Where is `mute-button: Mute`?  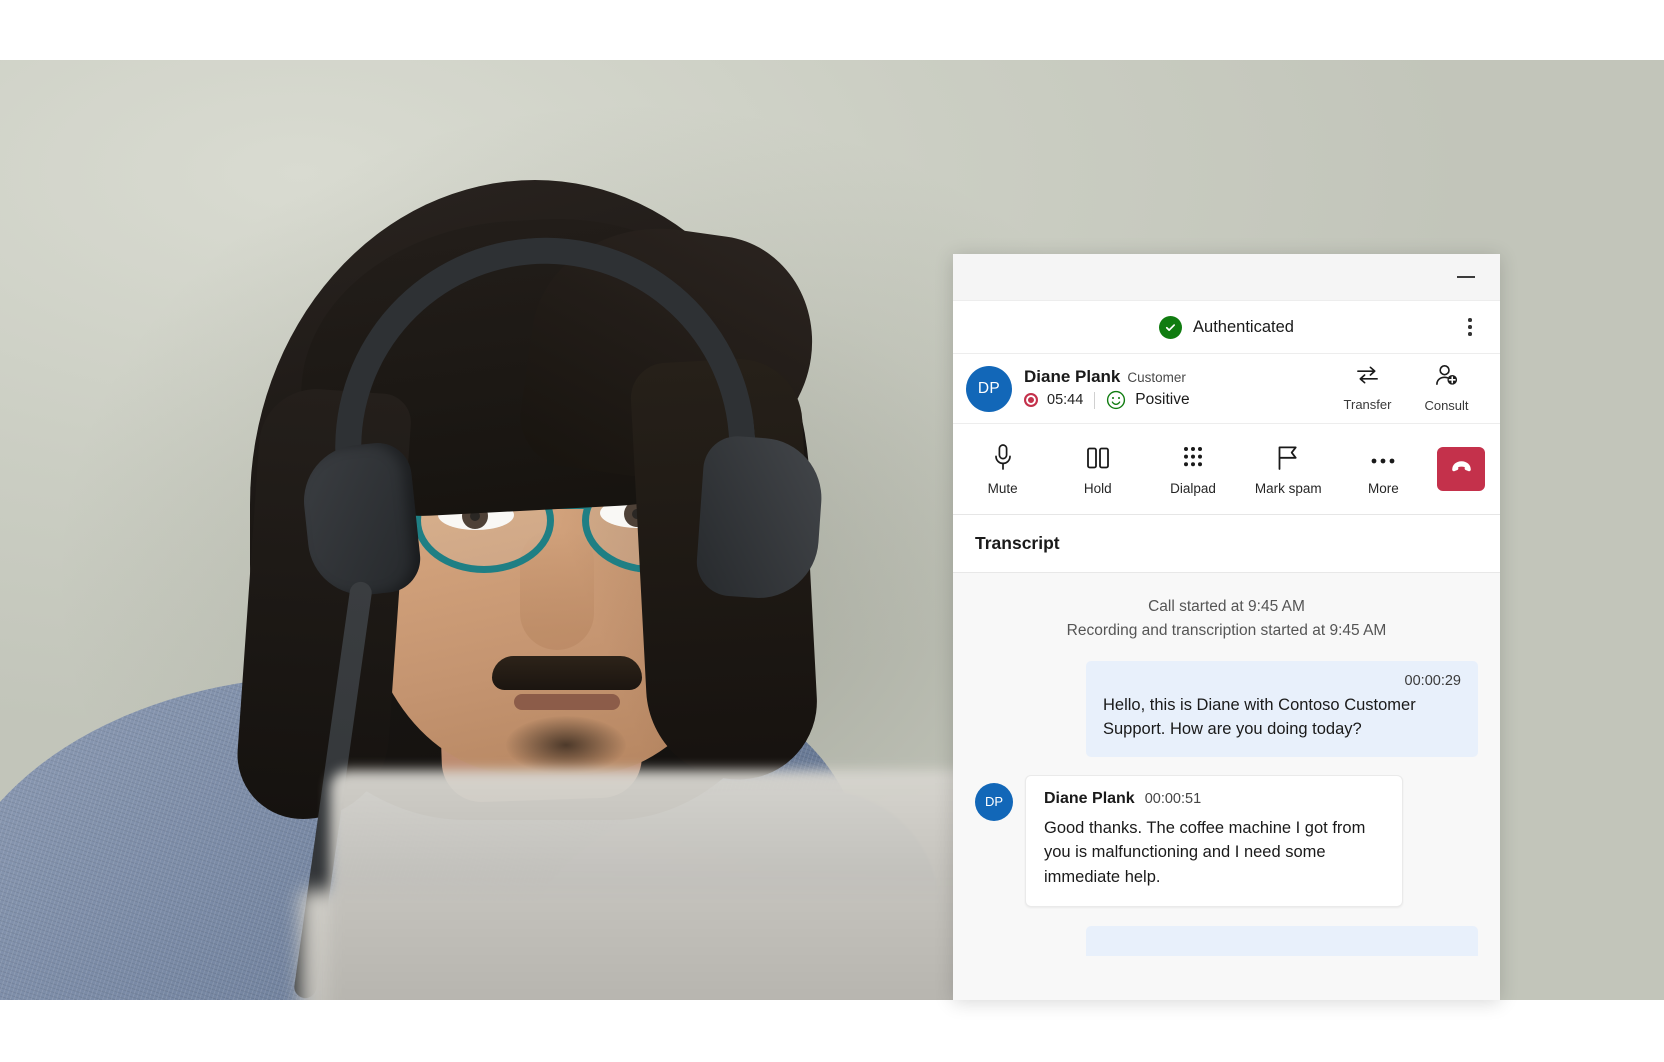 mute-button: Mute is located at coordinates (1002, 469).